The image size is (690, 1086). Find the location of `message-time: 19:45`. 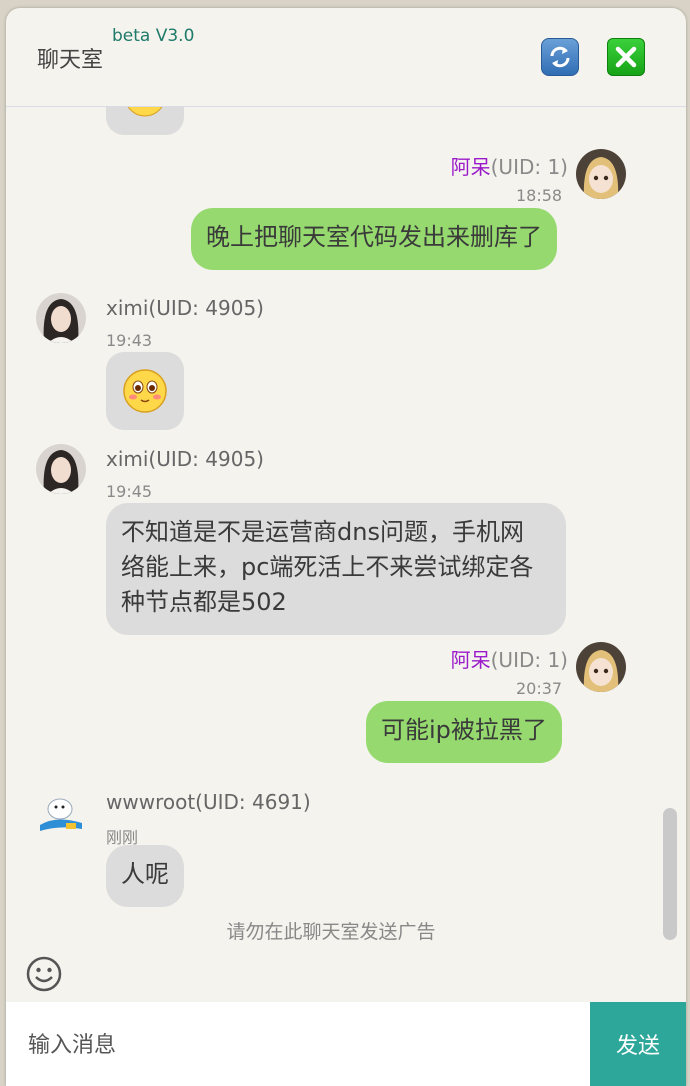

message-time: 19:45 is located at coordinates (129, 491).